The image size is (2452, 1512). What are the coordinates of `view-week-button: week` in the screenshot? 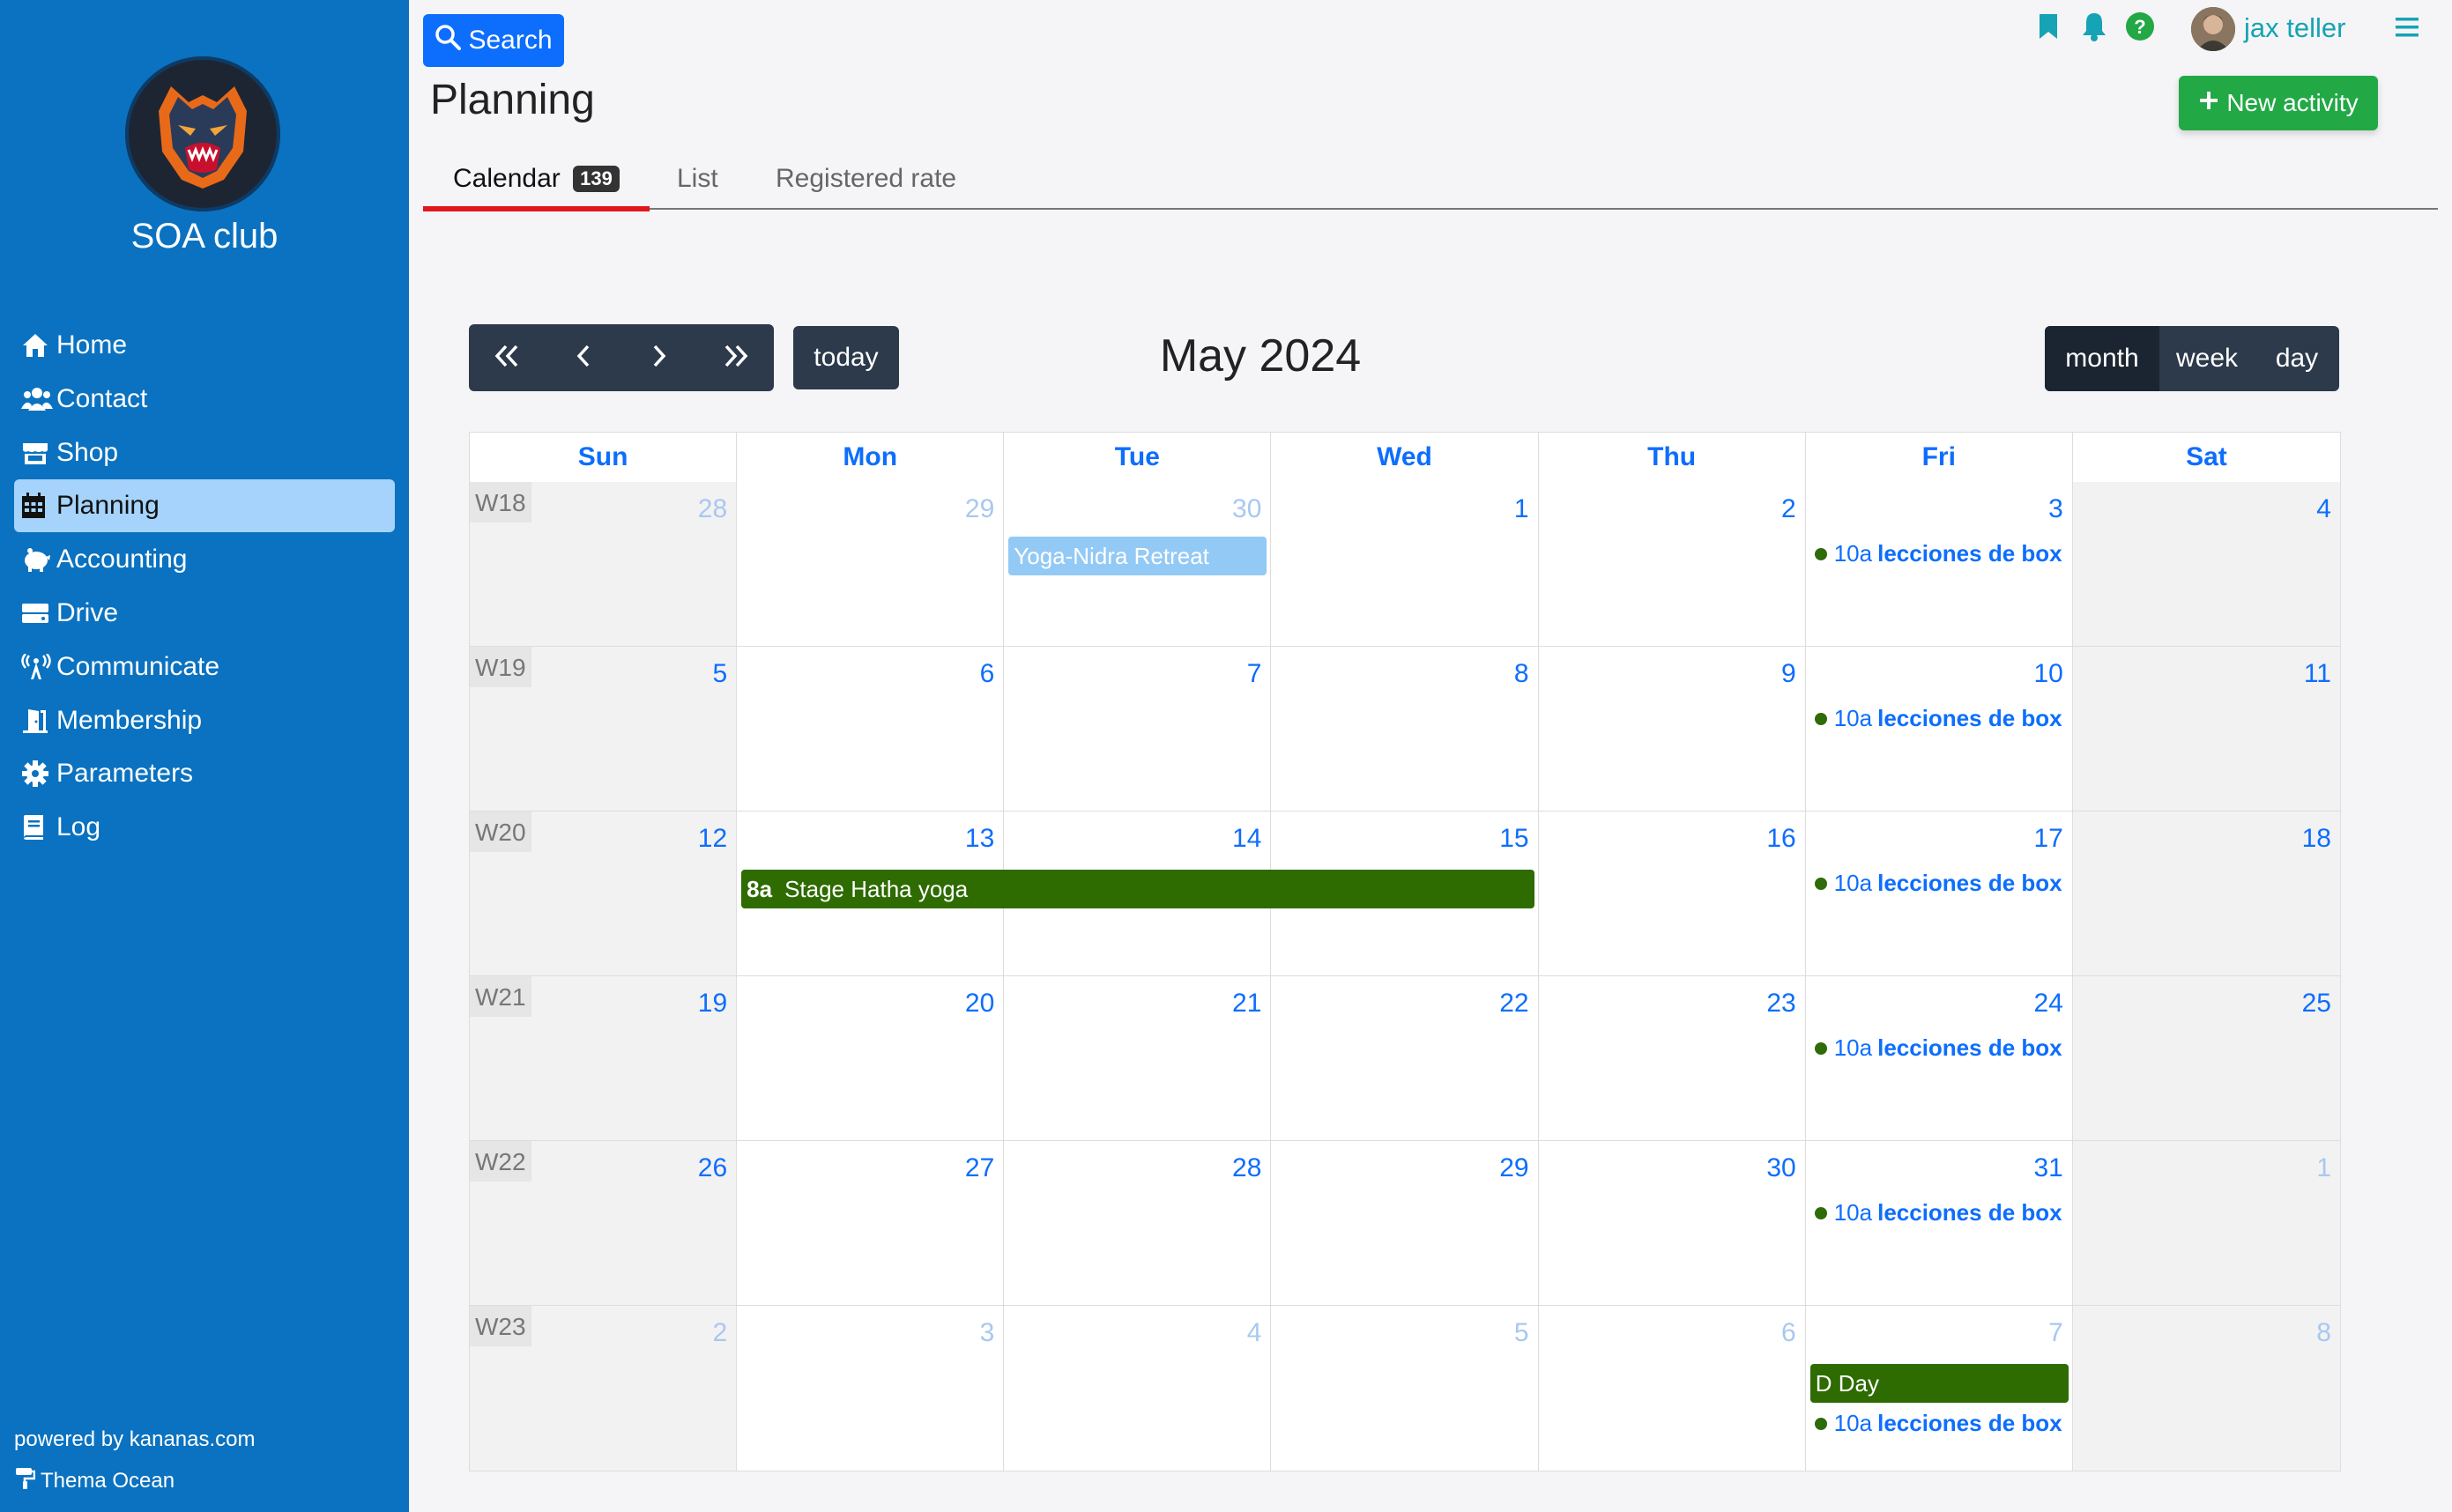 It's located at (2207, 358).